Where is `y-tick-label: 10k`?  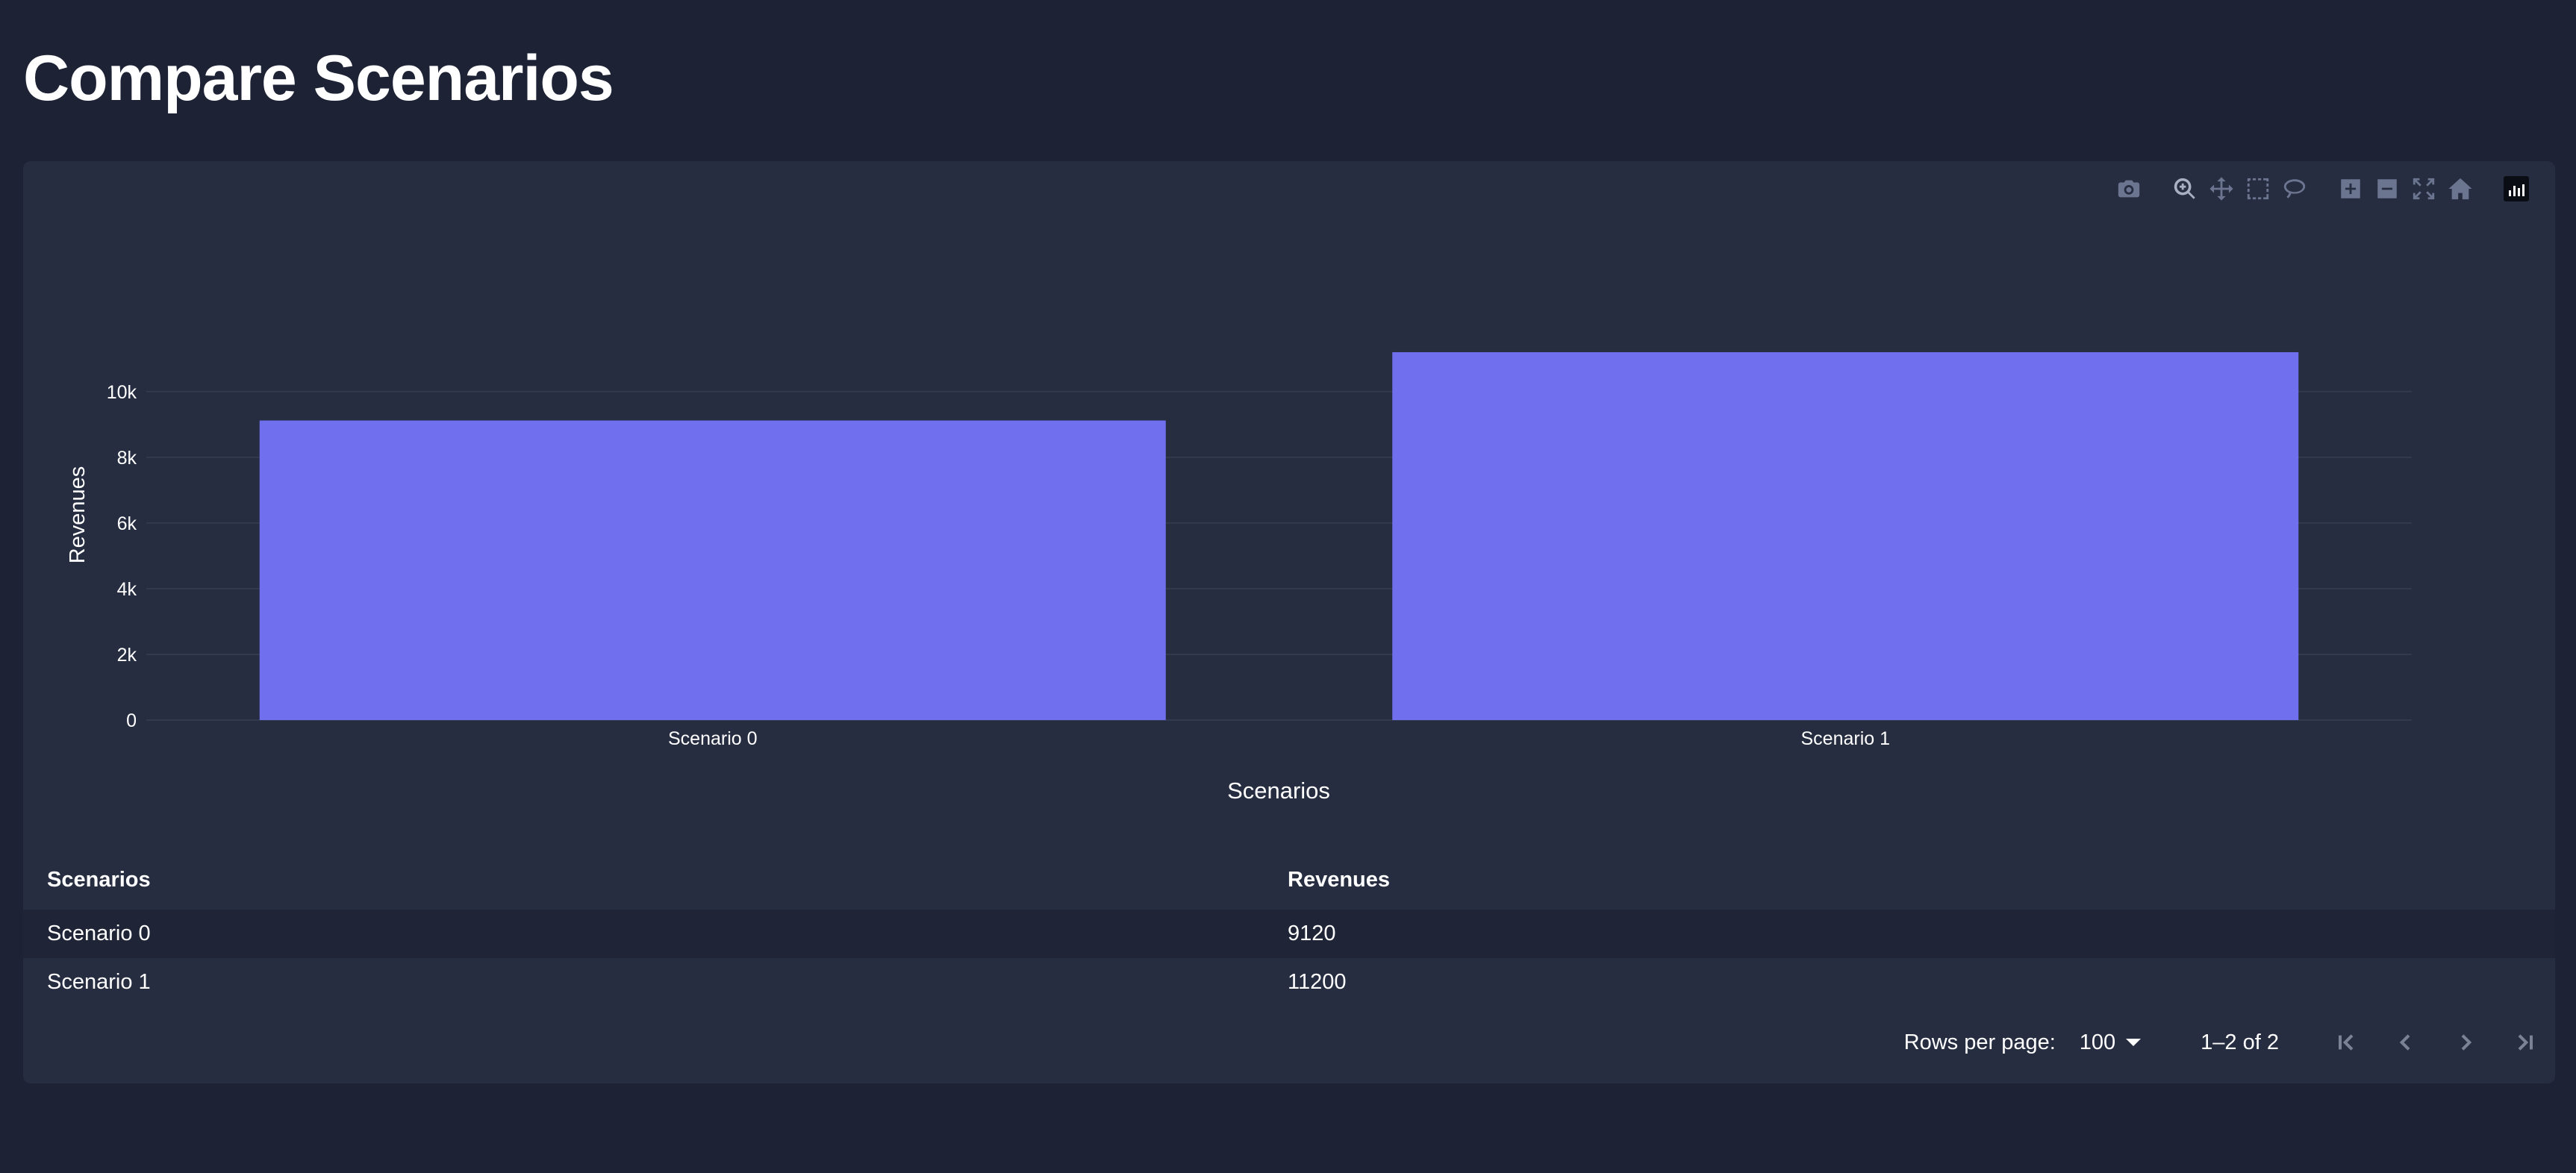
y-tick-label: 10k is located at coordinates (122, 392).